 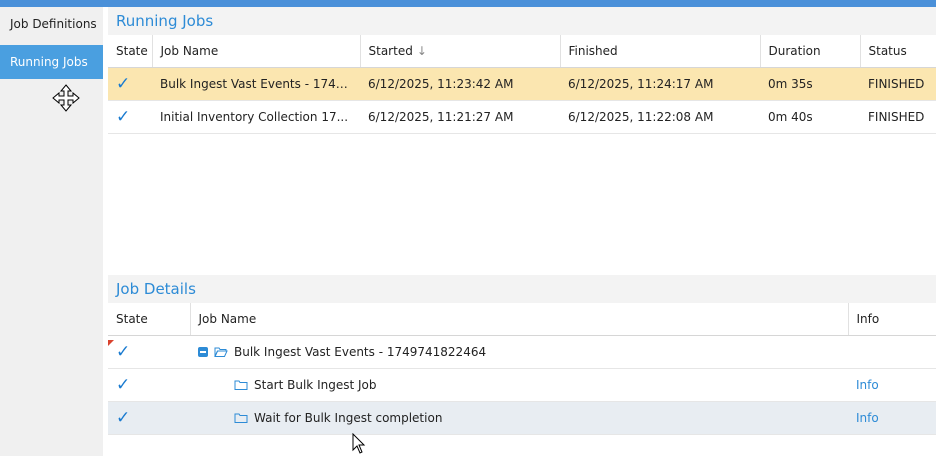 What do you see at coordinates (360, 352) in the screenshot?
I see `tree-item-label: Bulk Ingest Vast Events - 1749741822464` at bounding box center [360, 352].